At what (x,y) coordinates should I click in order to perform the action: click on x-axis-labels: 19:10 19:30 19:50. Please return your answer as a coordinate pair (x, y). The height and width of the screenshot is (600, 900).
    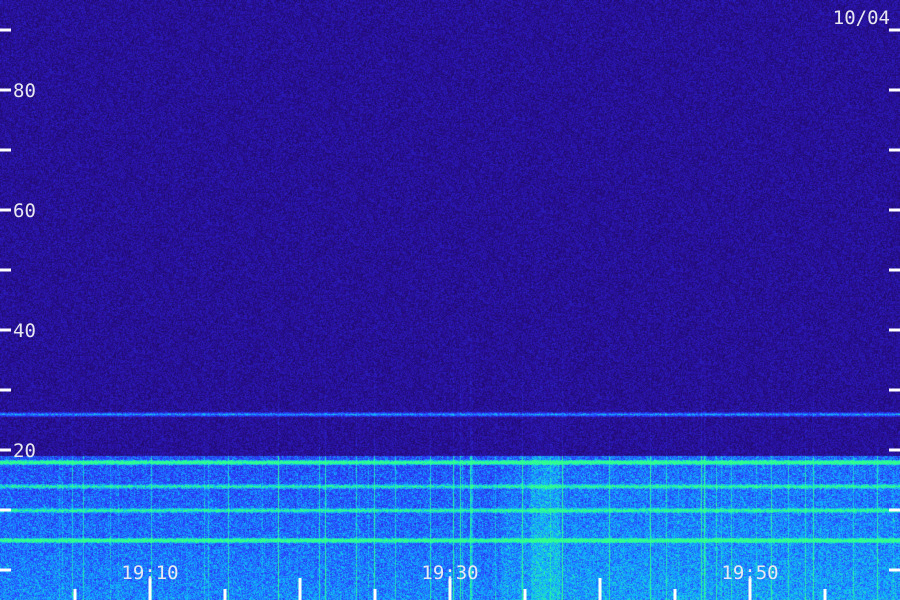
    Looking at the image, I should click on (449, 573).